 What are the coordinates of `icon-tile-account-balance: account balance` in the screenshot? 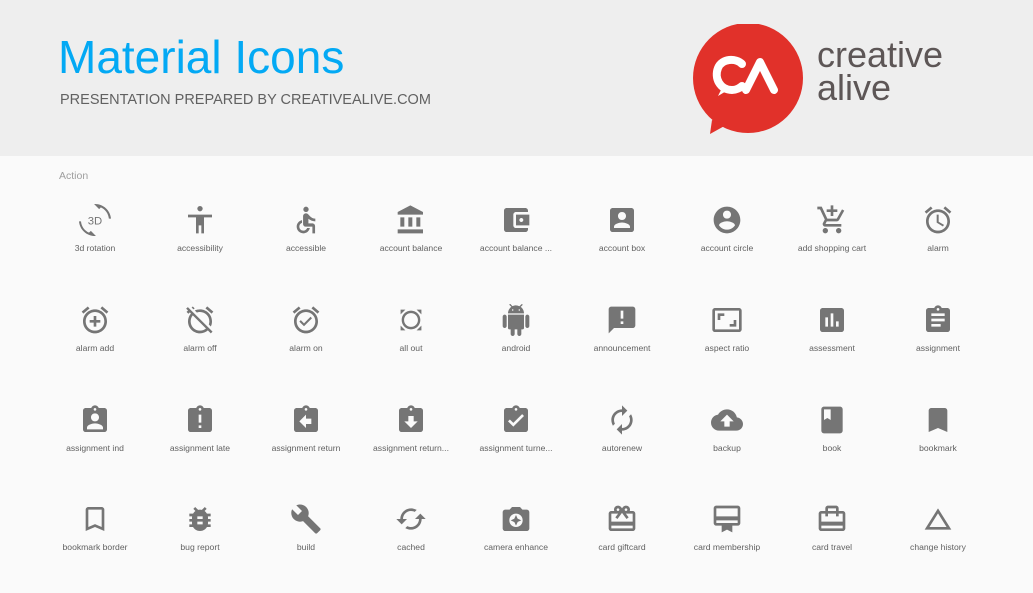 It's located at (411, 249).